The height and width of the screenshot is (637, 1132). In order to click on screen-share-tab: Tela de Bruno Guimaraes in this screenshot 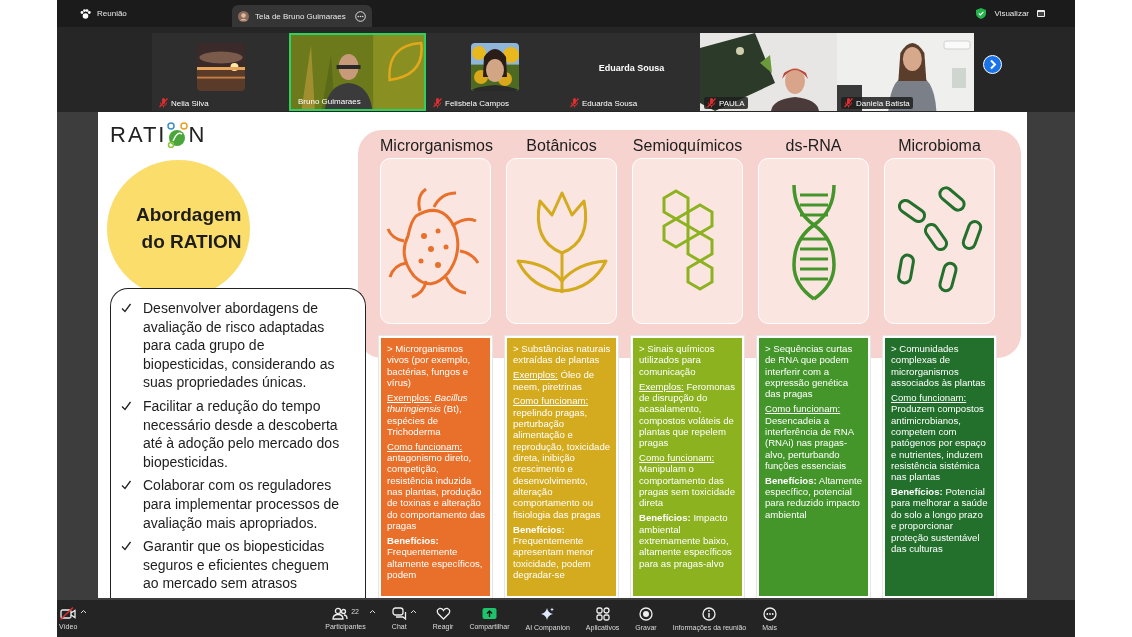, I will do `click(302, 16)`.